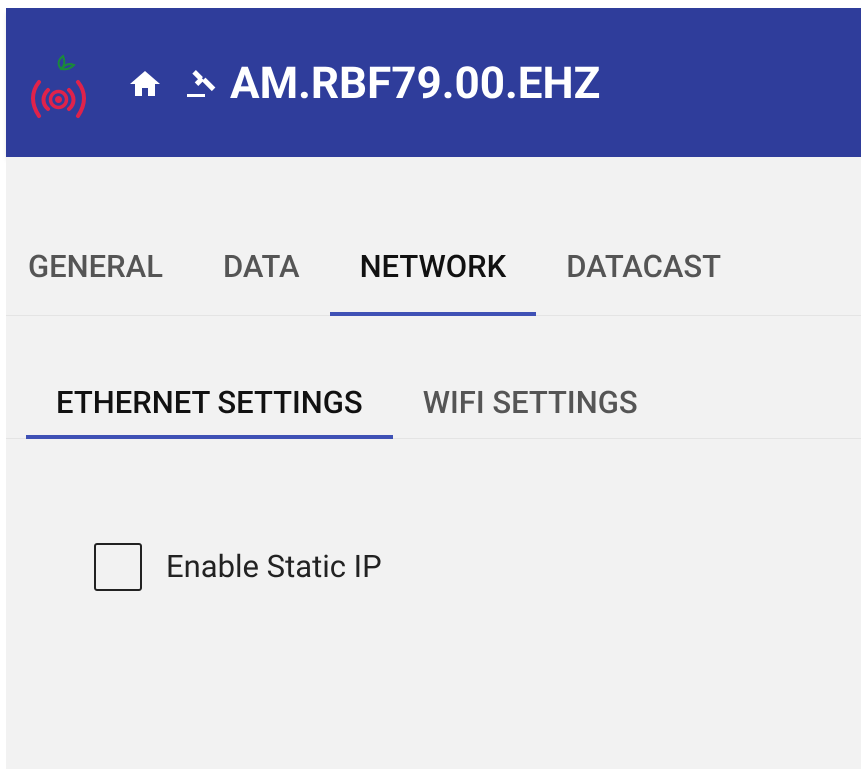  Describe the element at coordinates (433, 268) in the screenshot. I see `tab: NETWORK` at that location.